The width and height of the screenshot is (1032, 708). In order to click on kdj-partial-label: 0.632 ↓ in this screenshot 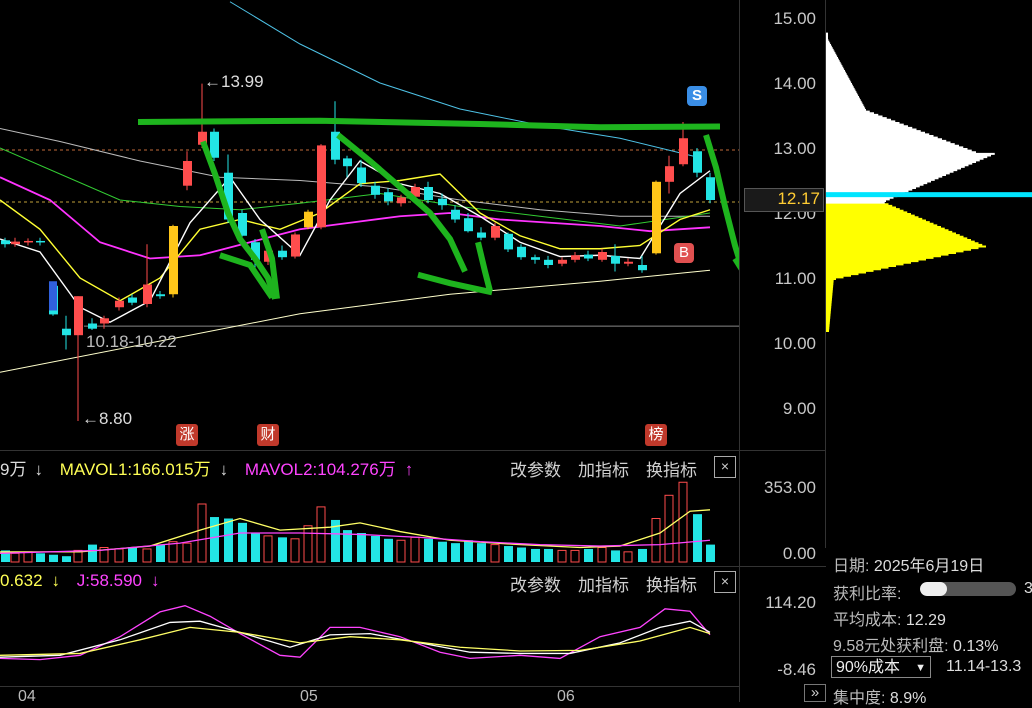, I will do `click(30, 580)`.